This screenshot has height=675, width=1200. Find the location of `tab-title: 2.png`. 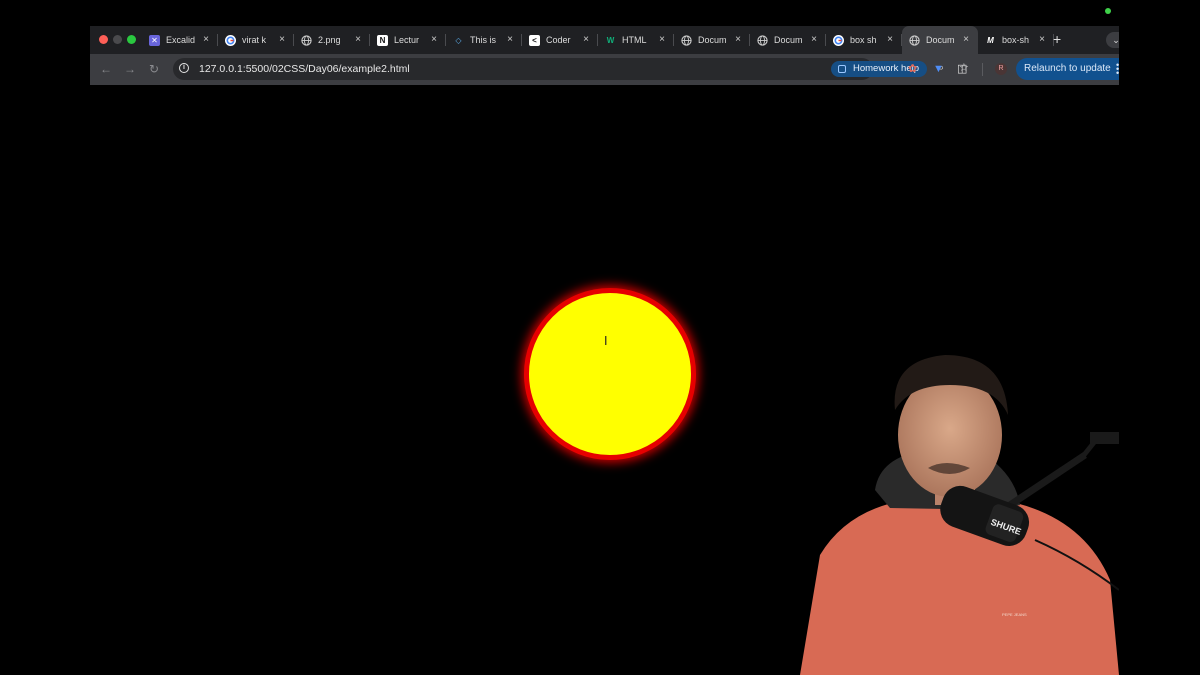

tab-title: 2.png is located at coordinates (329, 40).